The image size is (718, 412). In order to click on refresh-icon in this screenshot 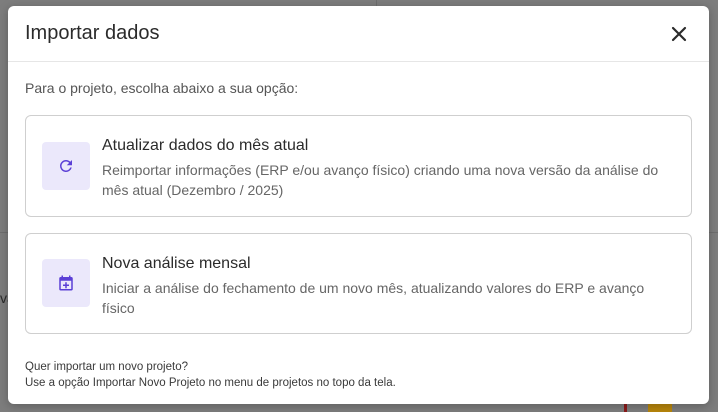, I will do `click(65, 165)`.